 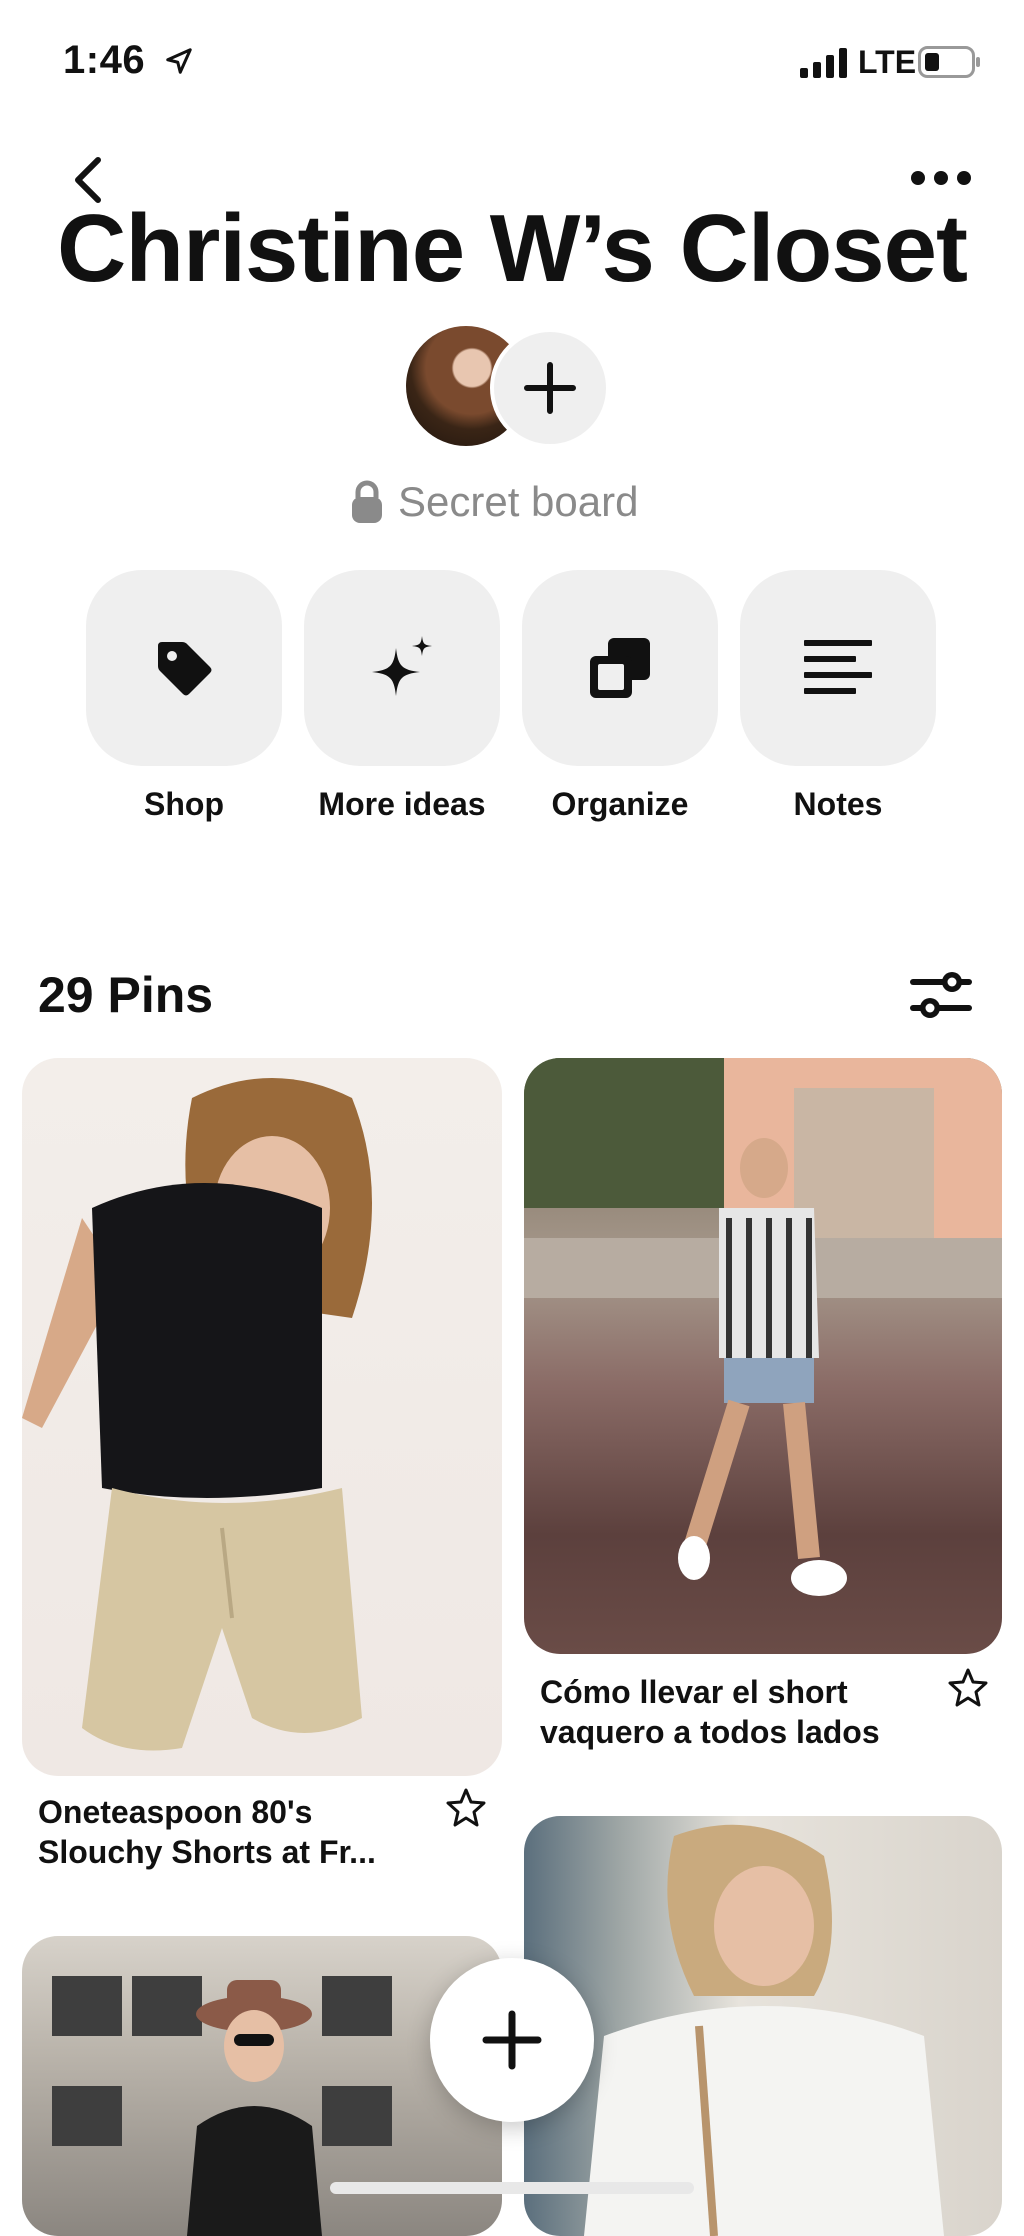 What do you see at coordinates (941, 178) in the screenshot?
I see `more-options-icon` at bounding box center [941, 178].